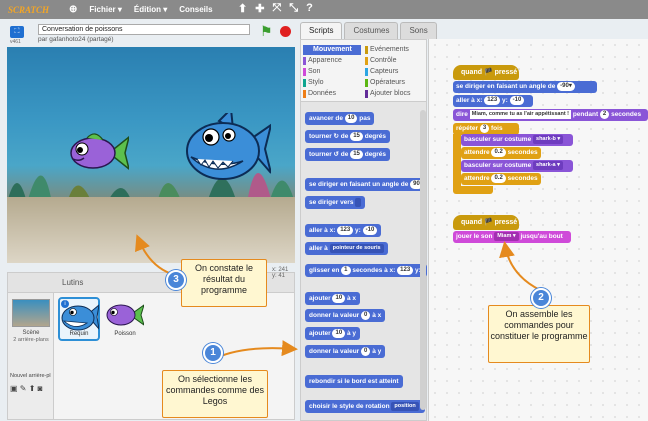  I want to click on tab-sounds: Sons, so click(418, 30).